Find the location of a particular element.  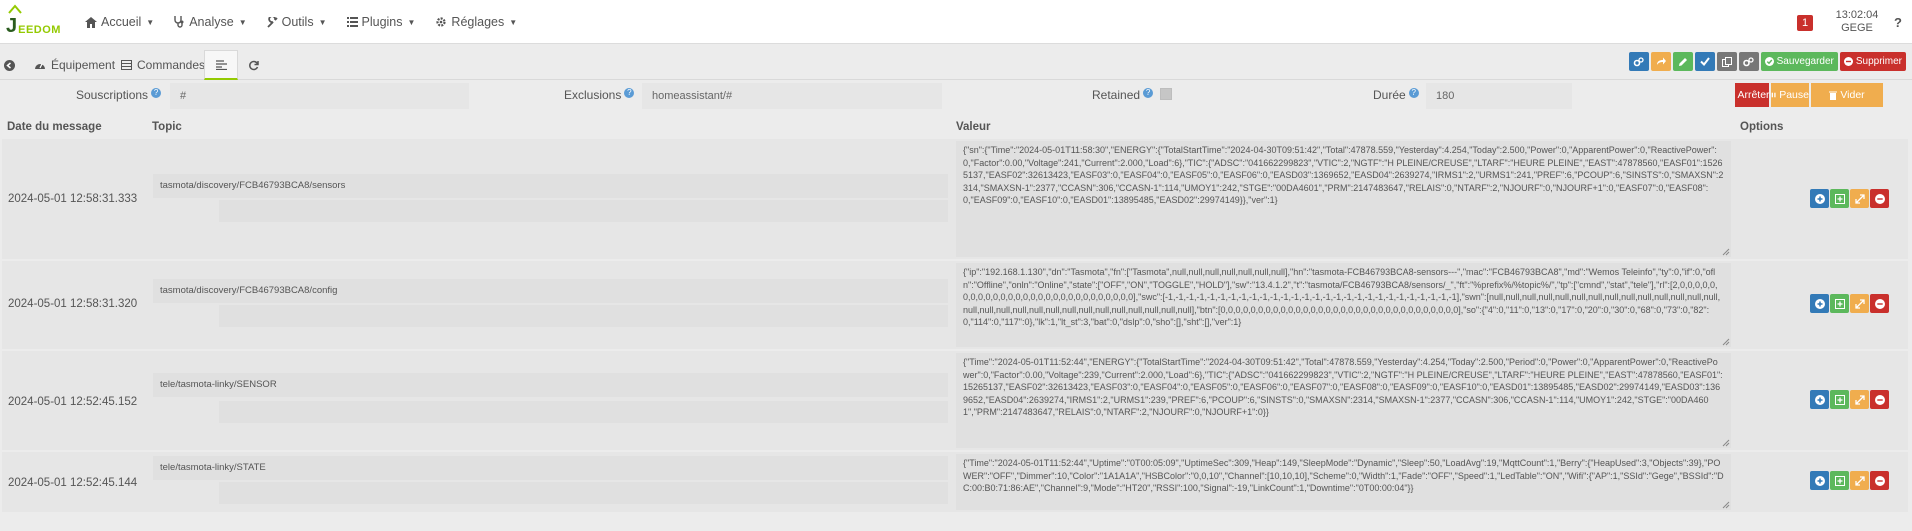

share-button is located at coordinates (1660, 61).